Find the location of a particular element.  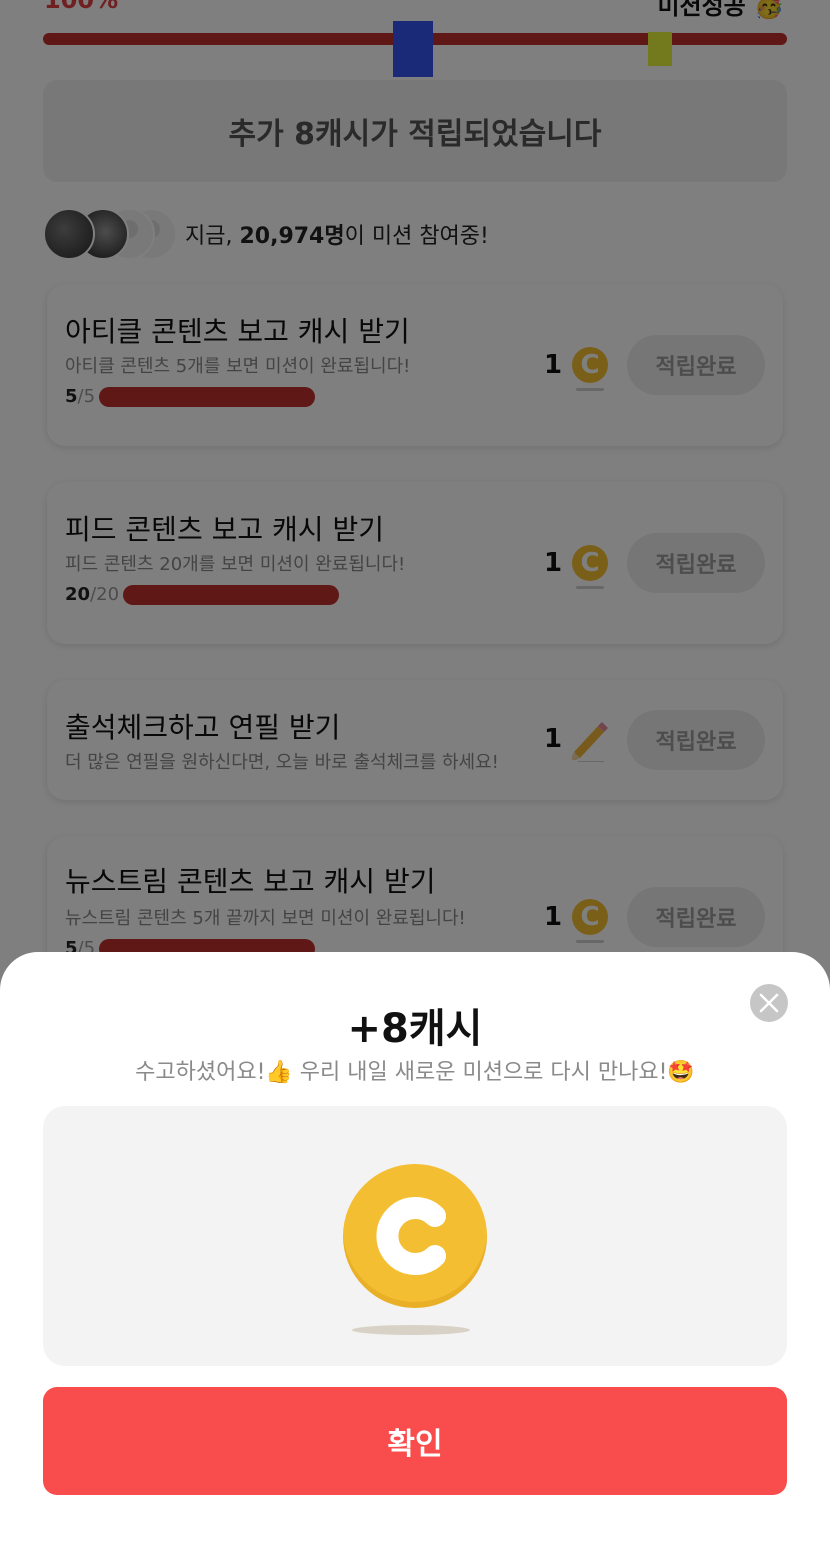

coin-icon is located at coordinates (415, 1236).